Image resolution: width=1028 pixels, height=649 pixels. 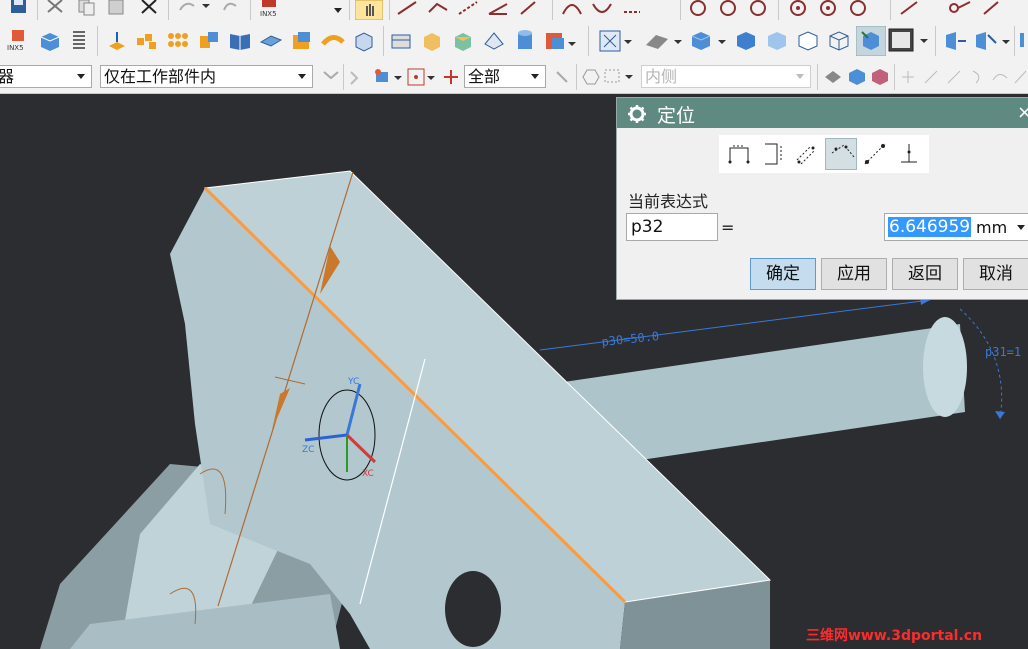 What do you see at coordinates (798, 9) in the screenshot?
I see `point-circle-icon` at bounding box center [798, 9].